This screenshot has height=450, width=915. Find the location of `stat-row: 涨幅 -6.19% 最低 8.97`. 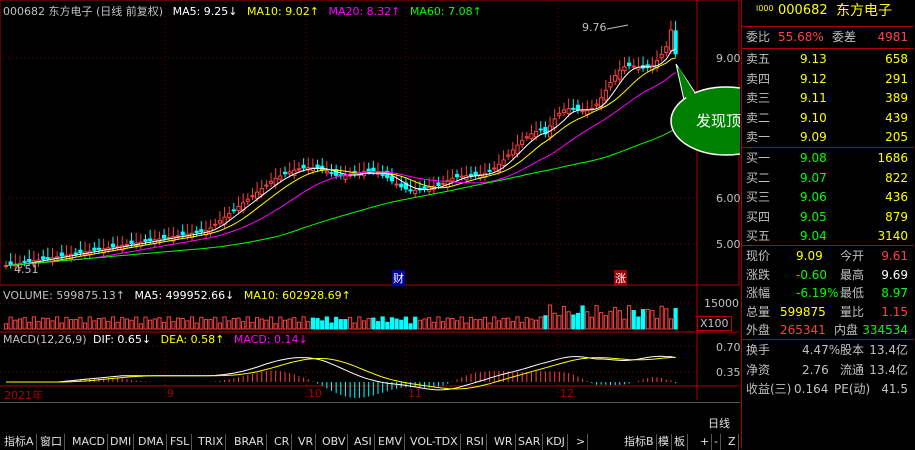

stat-row: 涨幅 -6.19% 最低 8.97 is located at coordinates (828, 293).